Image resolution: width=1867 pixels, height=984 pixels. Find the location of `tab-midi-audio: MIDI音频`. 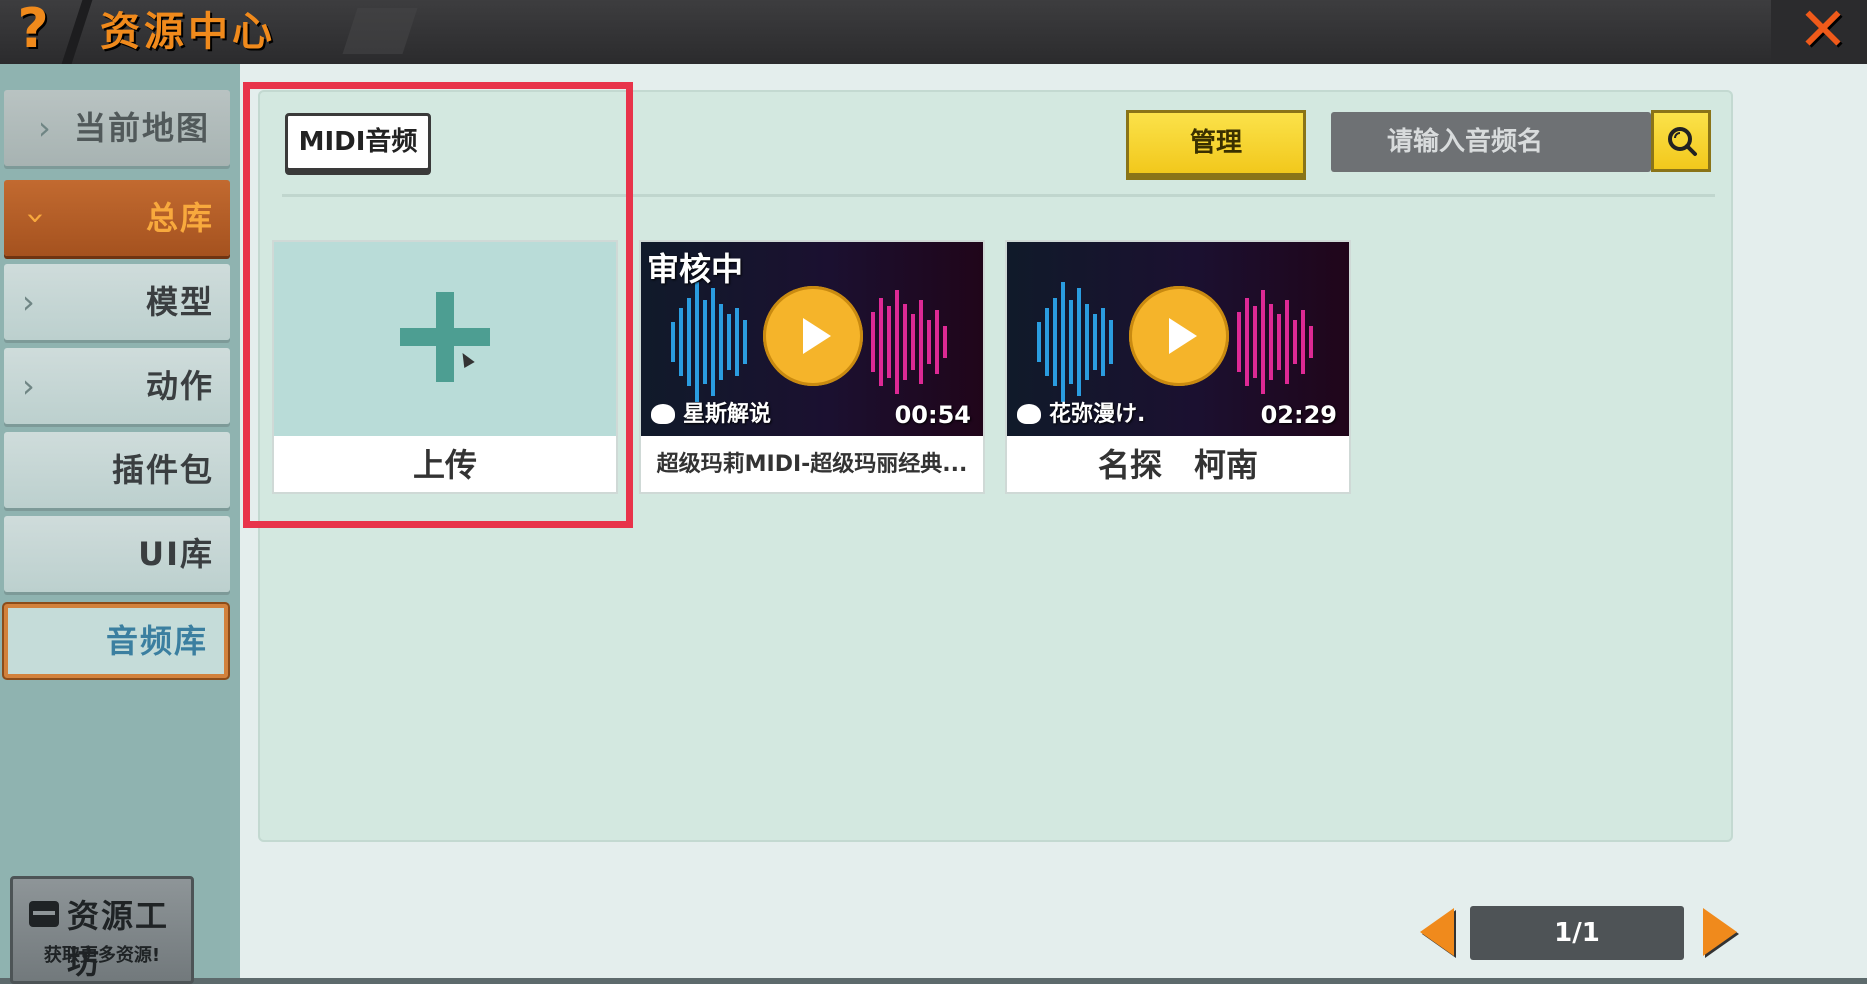

tab-midi-audio: MIDI音频 is located at coordinates (358, 142).